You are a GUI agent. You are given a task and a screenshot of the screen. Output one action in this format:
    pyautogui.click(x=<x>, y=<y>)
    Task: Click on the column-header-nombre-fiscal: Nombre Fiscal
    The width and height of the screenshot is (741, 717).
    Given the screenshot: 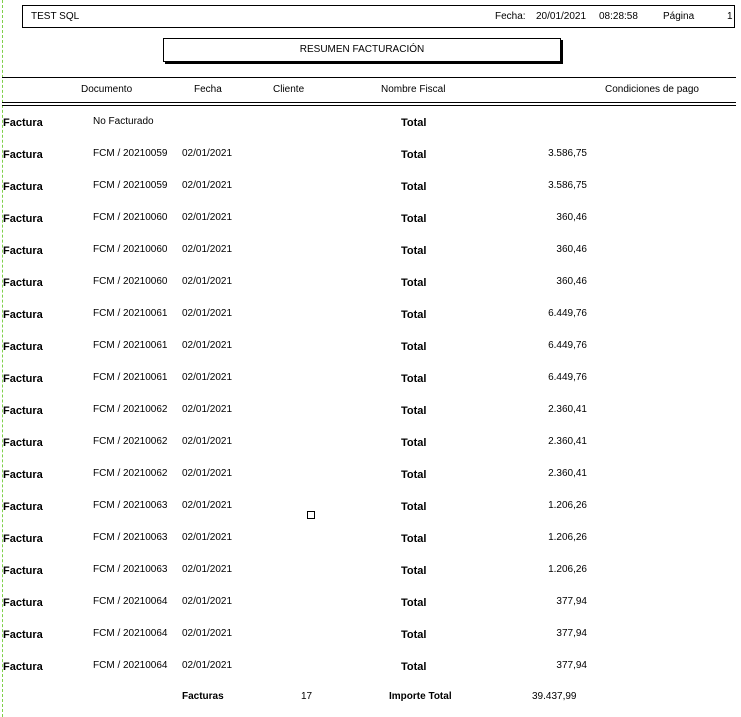 What is the action you would take?
    pyautogui.click(x=413, y=89)
    